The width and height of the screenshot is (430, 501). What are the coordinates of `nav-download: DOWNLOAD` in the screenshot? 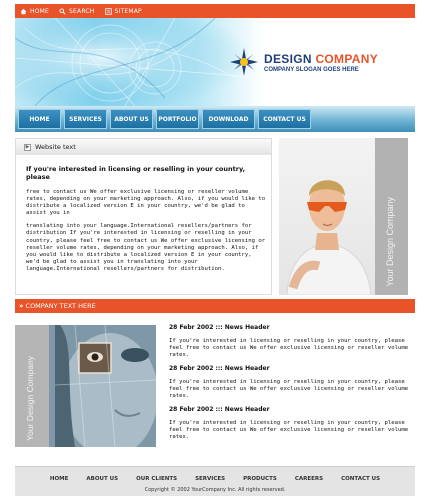 It's located at (228, 119).